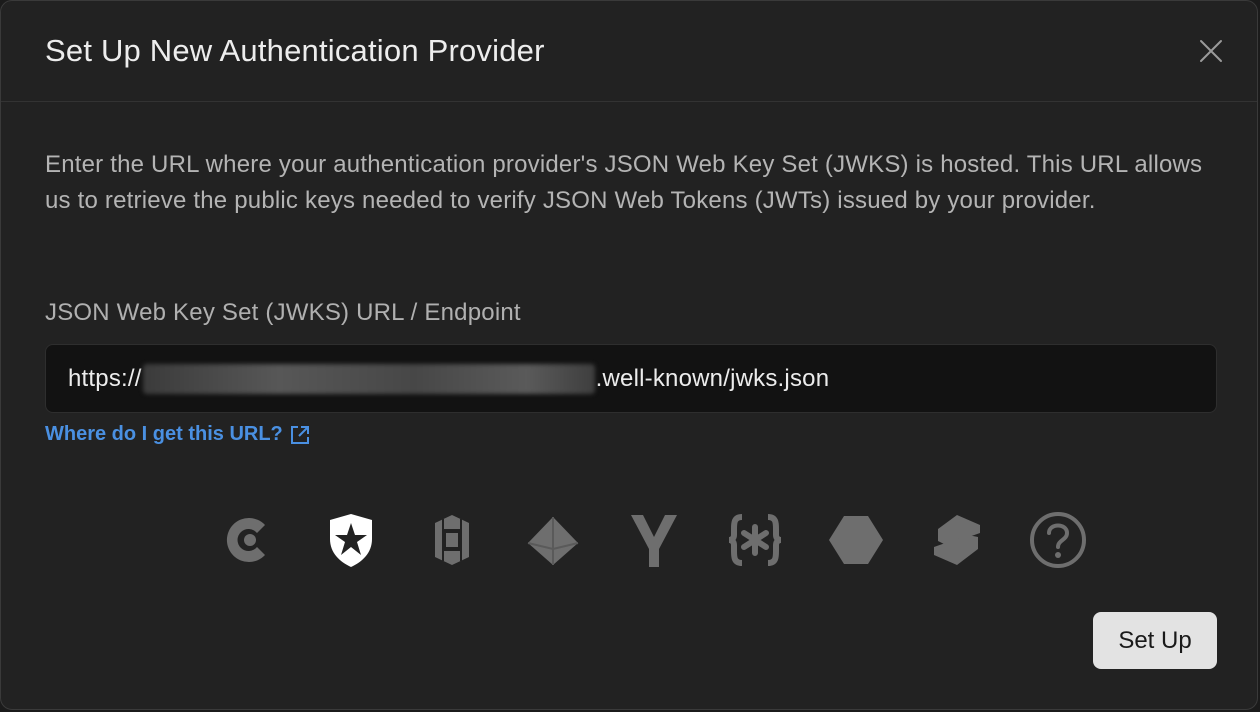  I want to click on close-icon, so click(1211, 51).